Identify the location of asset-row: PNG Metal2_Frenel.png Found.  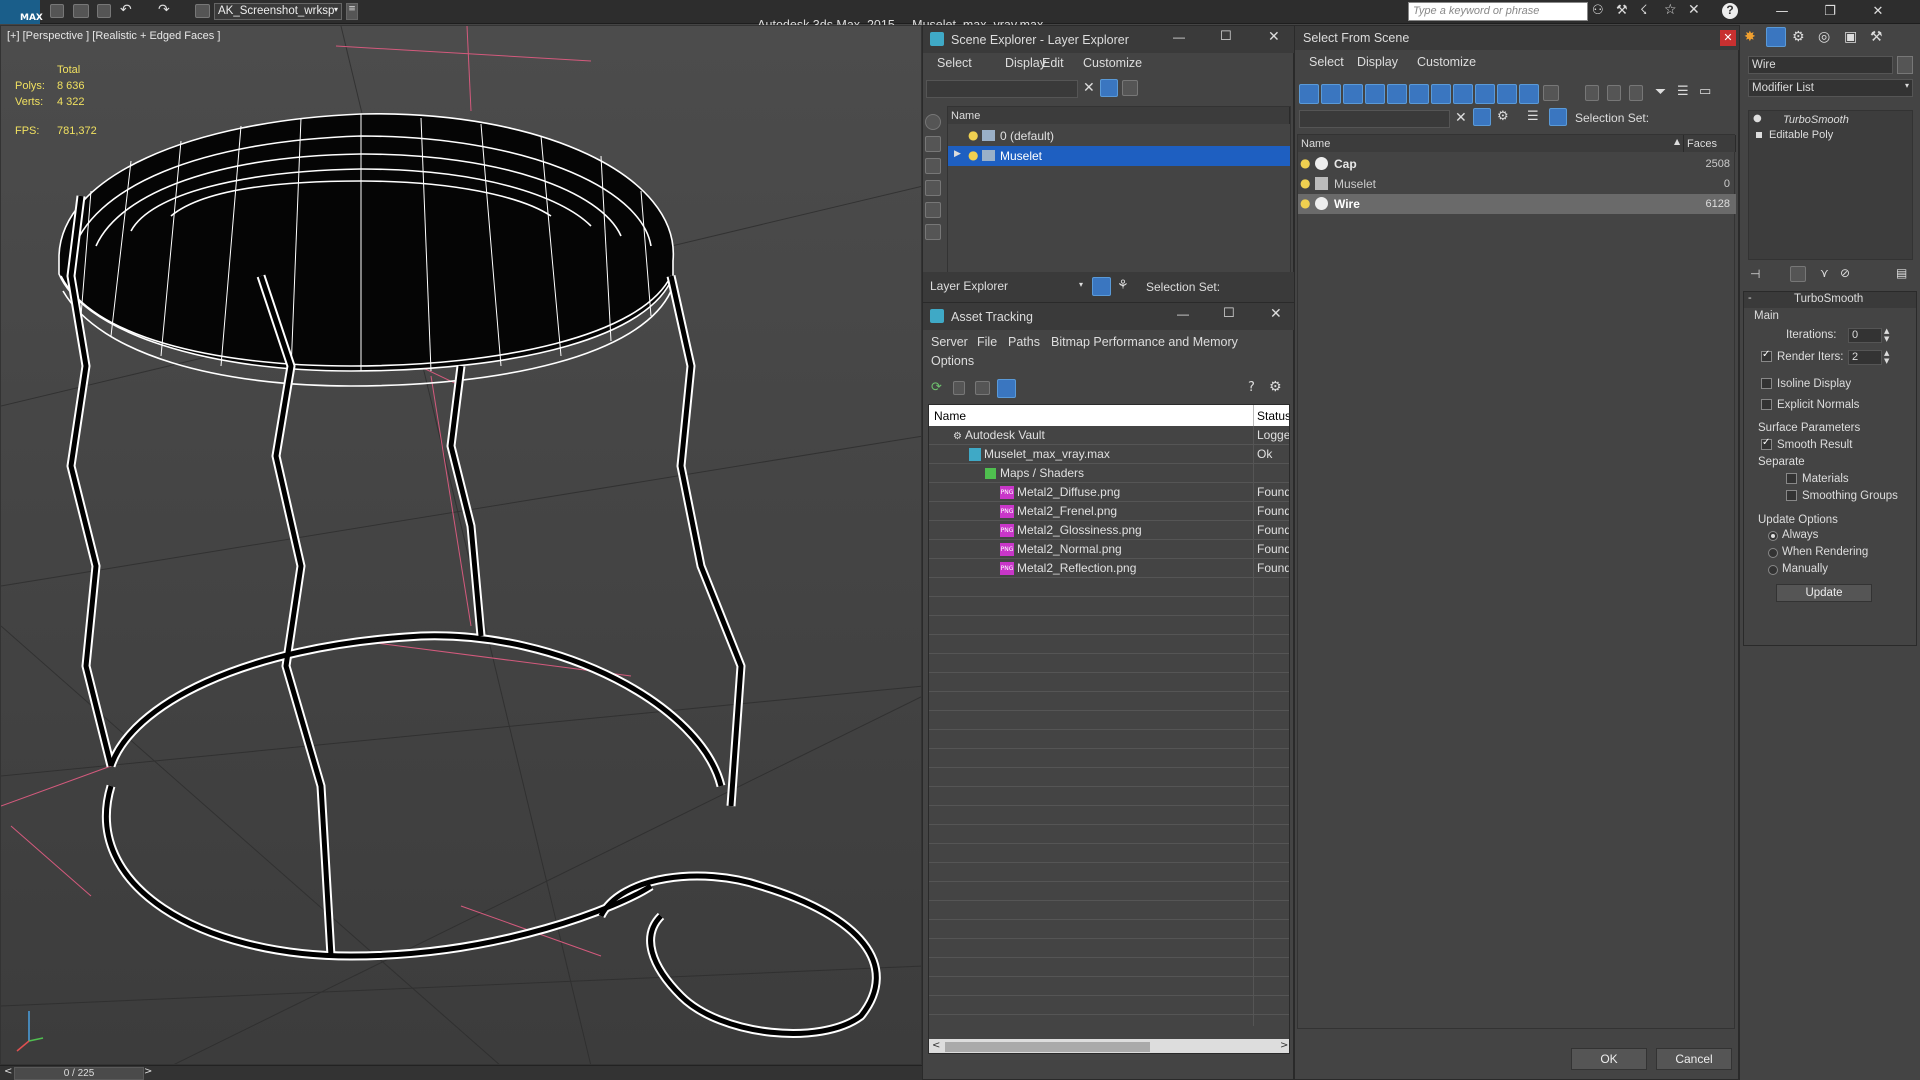
(1109, 511).